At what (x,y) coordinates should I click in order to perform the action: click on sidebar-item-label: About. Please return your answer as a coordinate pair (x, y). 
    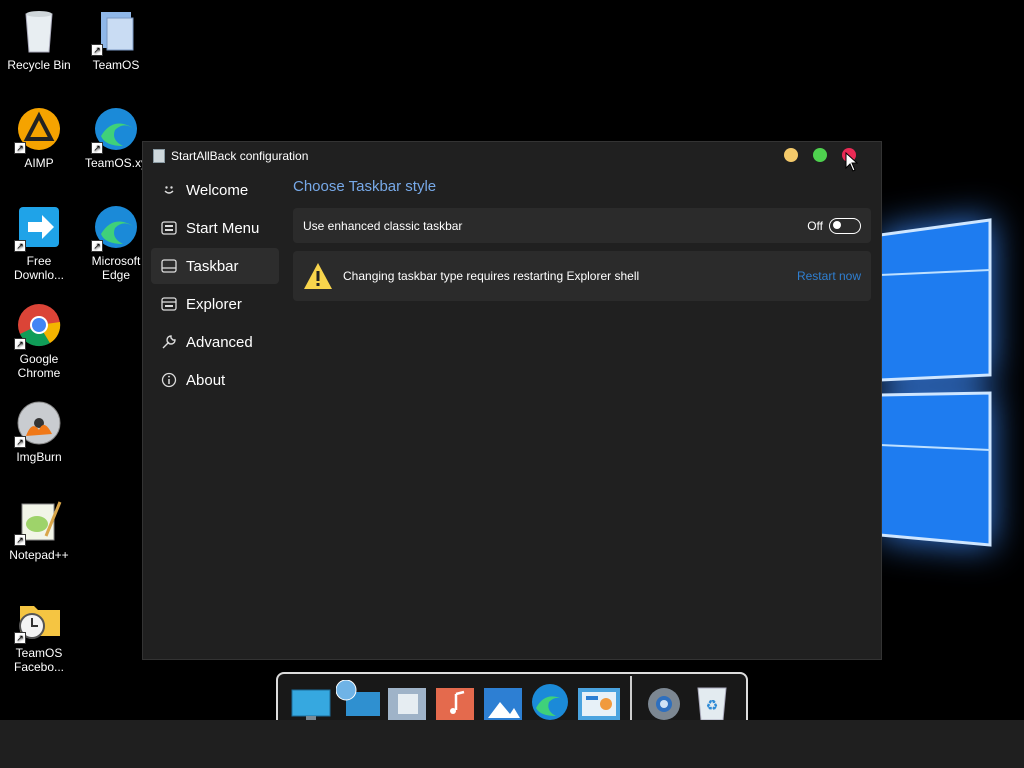
    Looking at the image, I should click on (206, 380).